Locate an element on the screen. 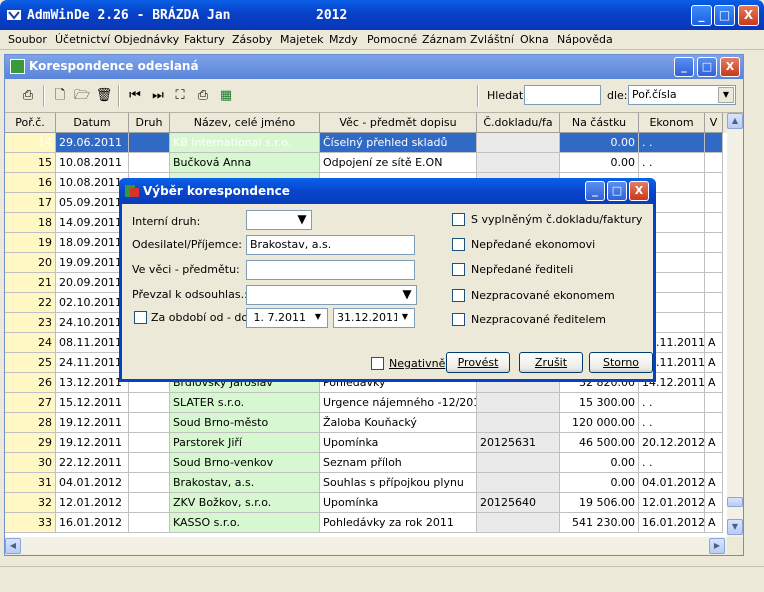 The height and width of the screenshot is (592, 764). table-cell-v is located at coordinates (714, 183).